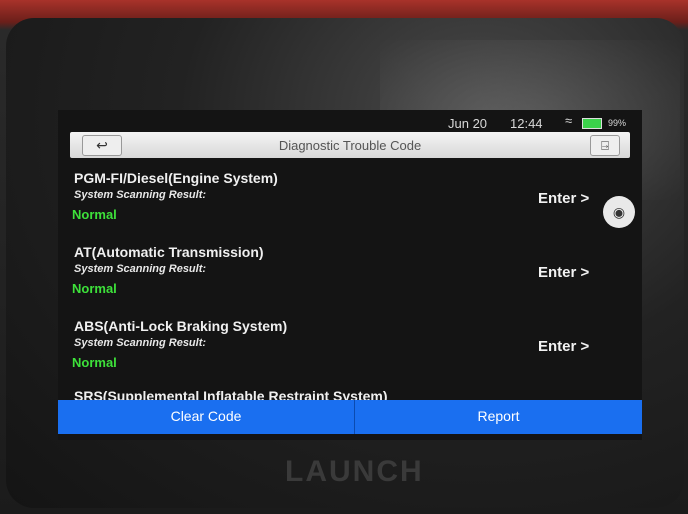 The height and width of the screenshot is (514, 688). I want to click on exit-button: ⍈, so click(605, 145).